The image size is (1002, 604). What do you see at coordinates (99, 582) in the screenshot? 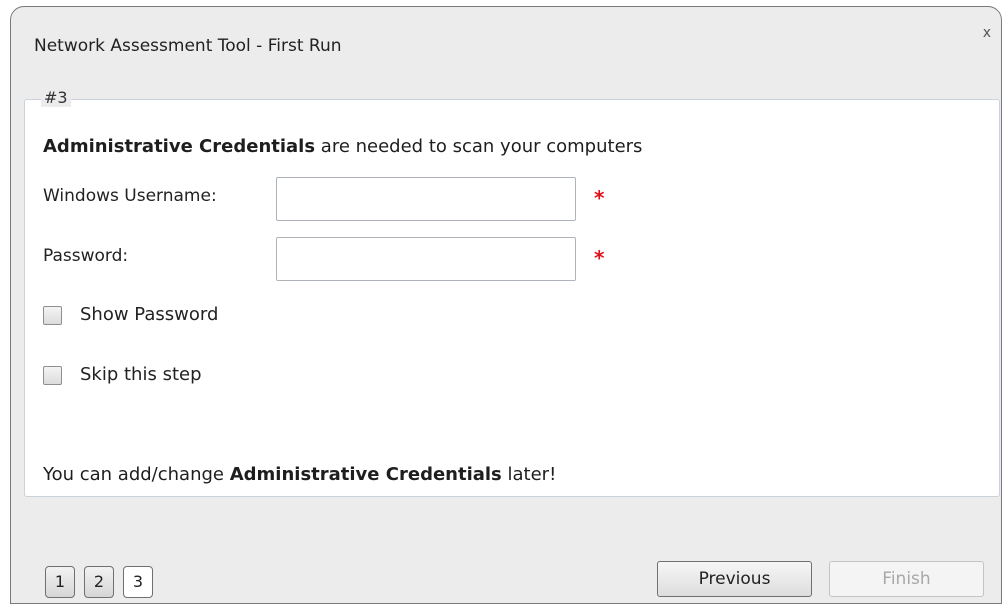
I see `step-2-button: 2` at bounding box center [99, 582].